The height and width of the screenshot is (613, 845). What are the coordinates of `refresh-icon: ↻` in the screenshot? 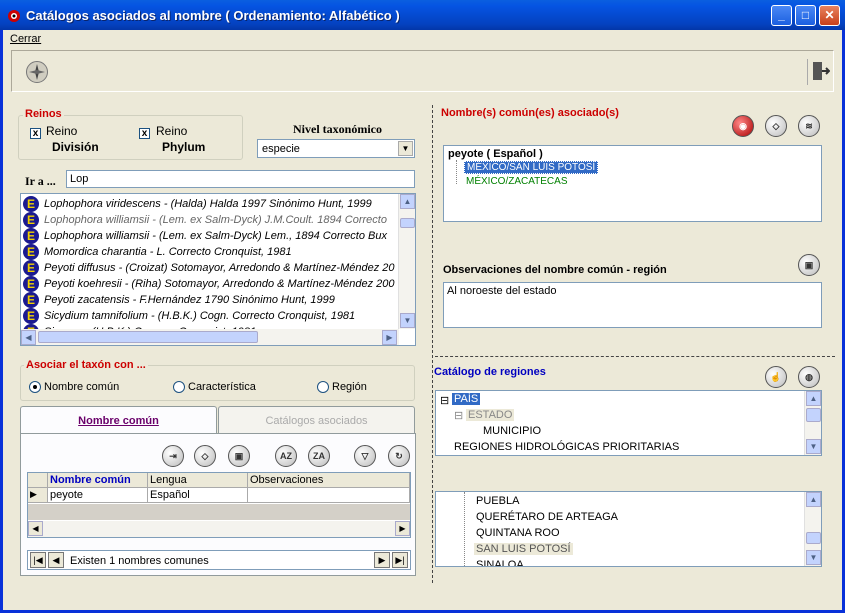 It's located at (399, 456).